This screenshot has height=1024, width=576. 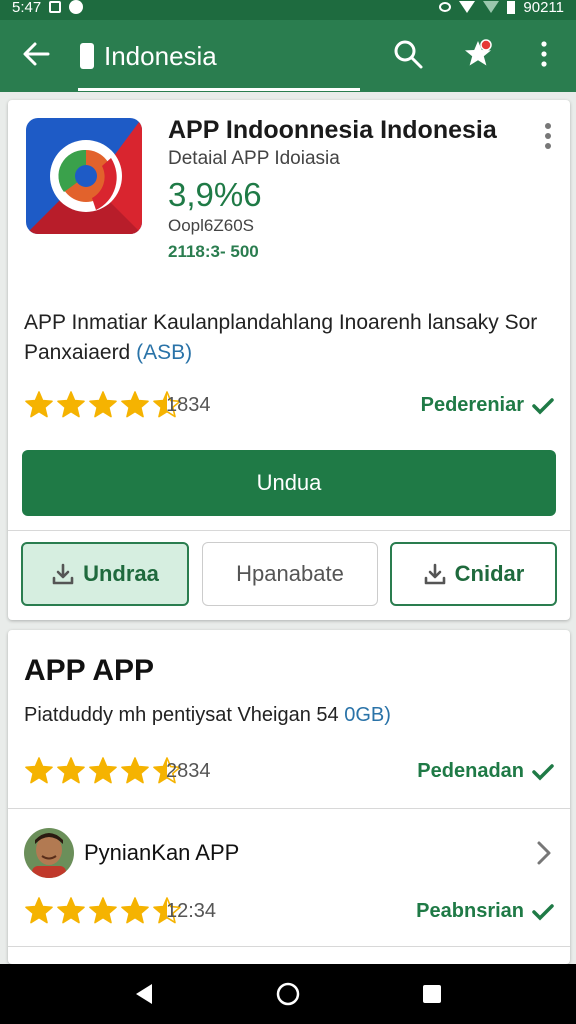 What do you see at coordinates (49, 853) in the screenshot?
I see `avatar` at bounding box center [49, 853].